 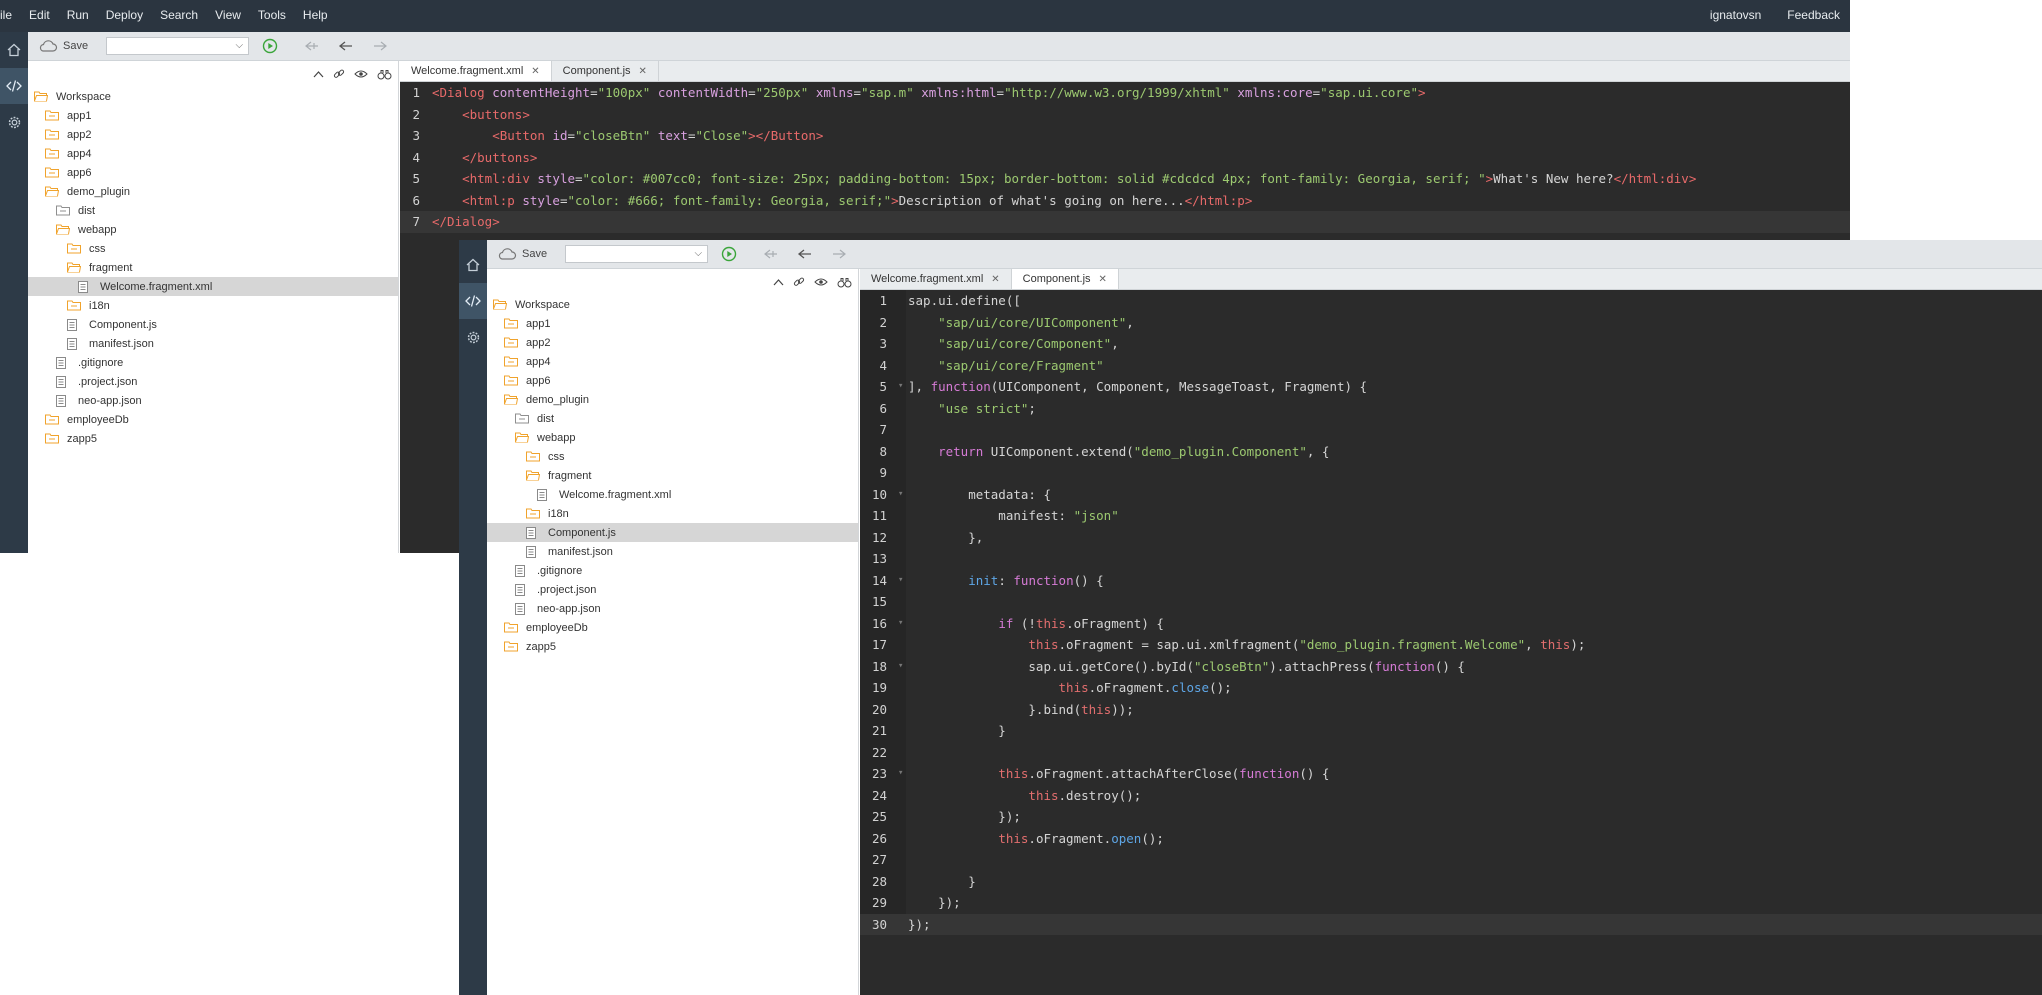 I want to click on tree-item-i18n: i18n, so click(x=672, y=513).